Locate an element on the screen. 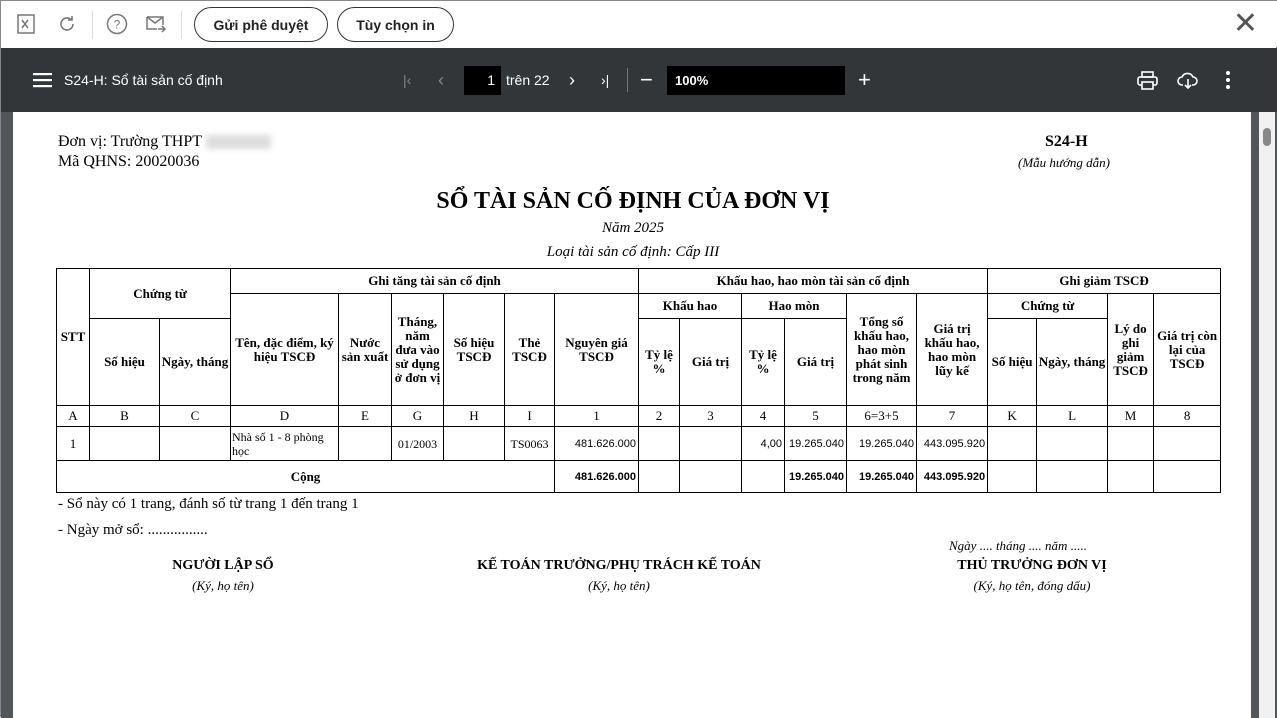 This screenshot has width=1277, height=718. download-icon is located at coordinates (1188, 80).